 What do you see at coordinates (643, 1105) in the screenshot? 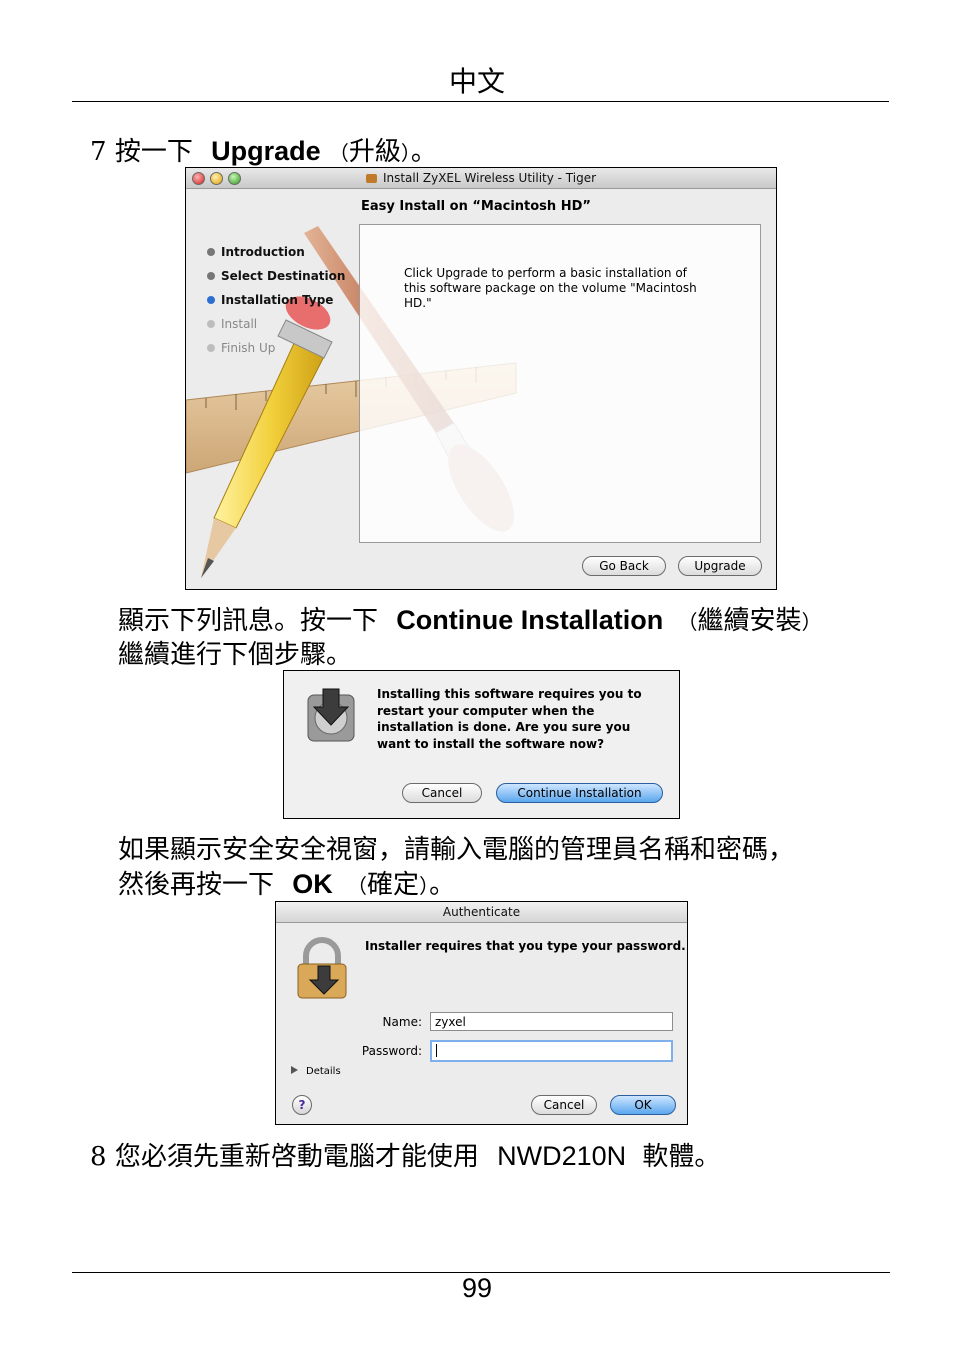
I see `ok-button: OK` at bounding box center [643, 1105].